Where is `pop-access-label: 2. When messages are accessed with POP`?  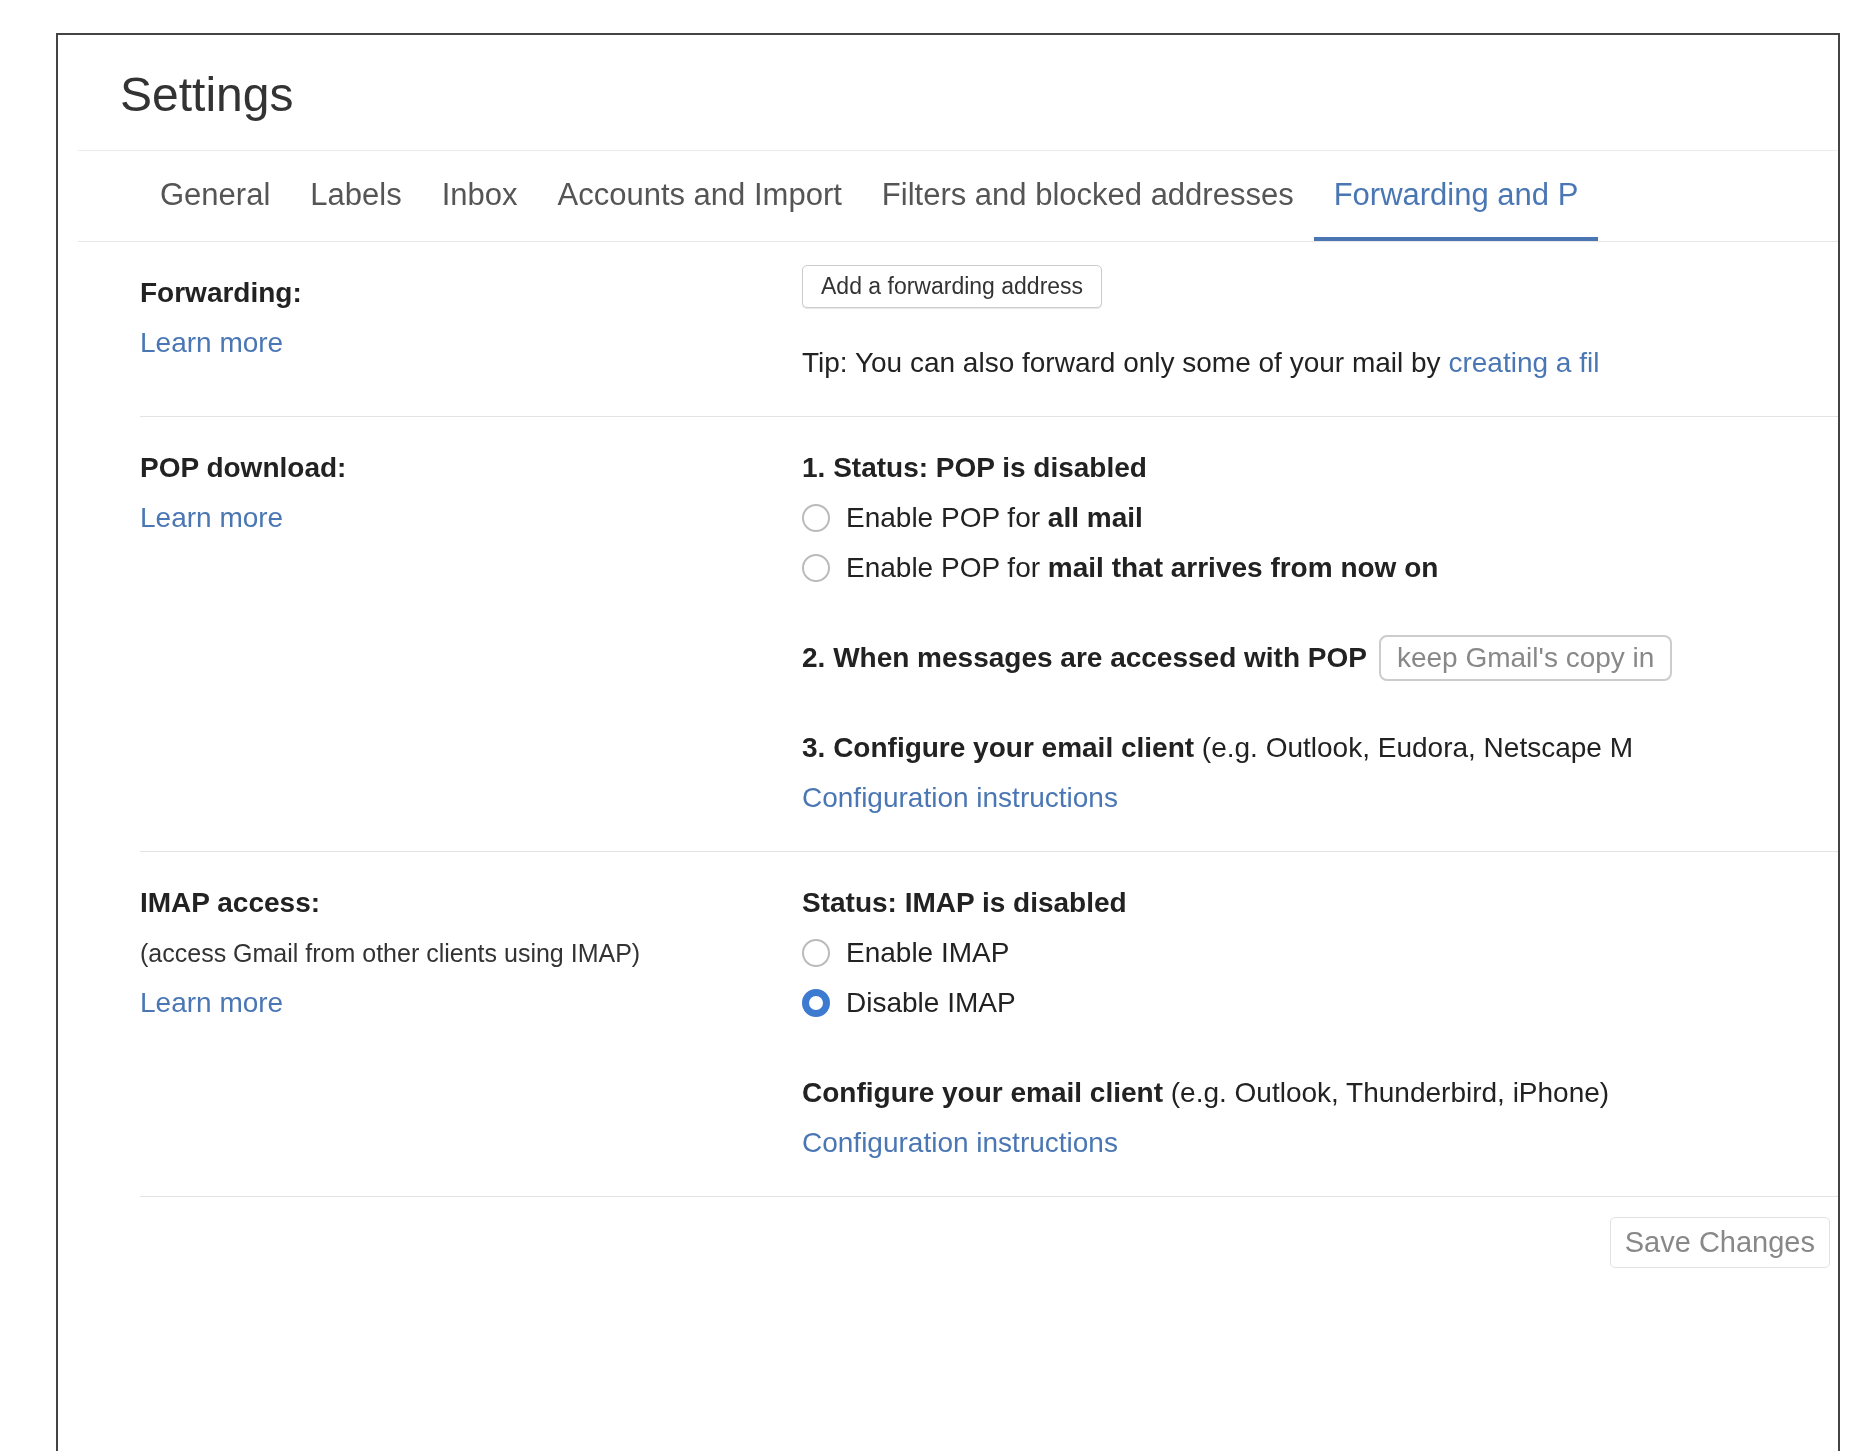
pop-access-label: 2. When messages are accessed with POP is located at coordinates (1084, 658).